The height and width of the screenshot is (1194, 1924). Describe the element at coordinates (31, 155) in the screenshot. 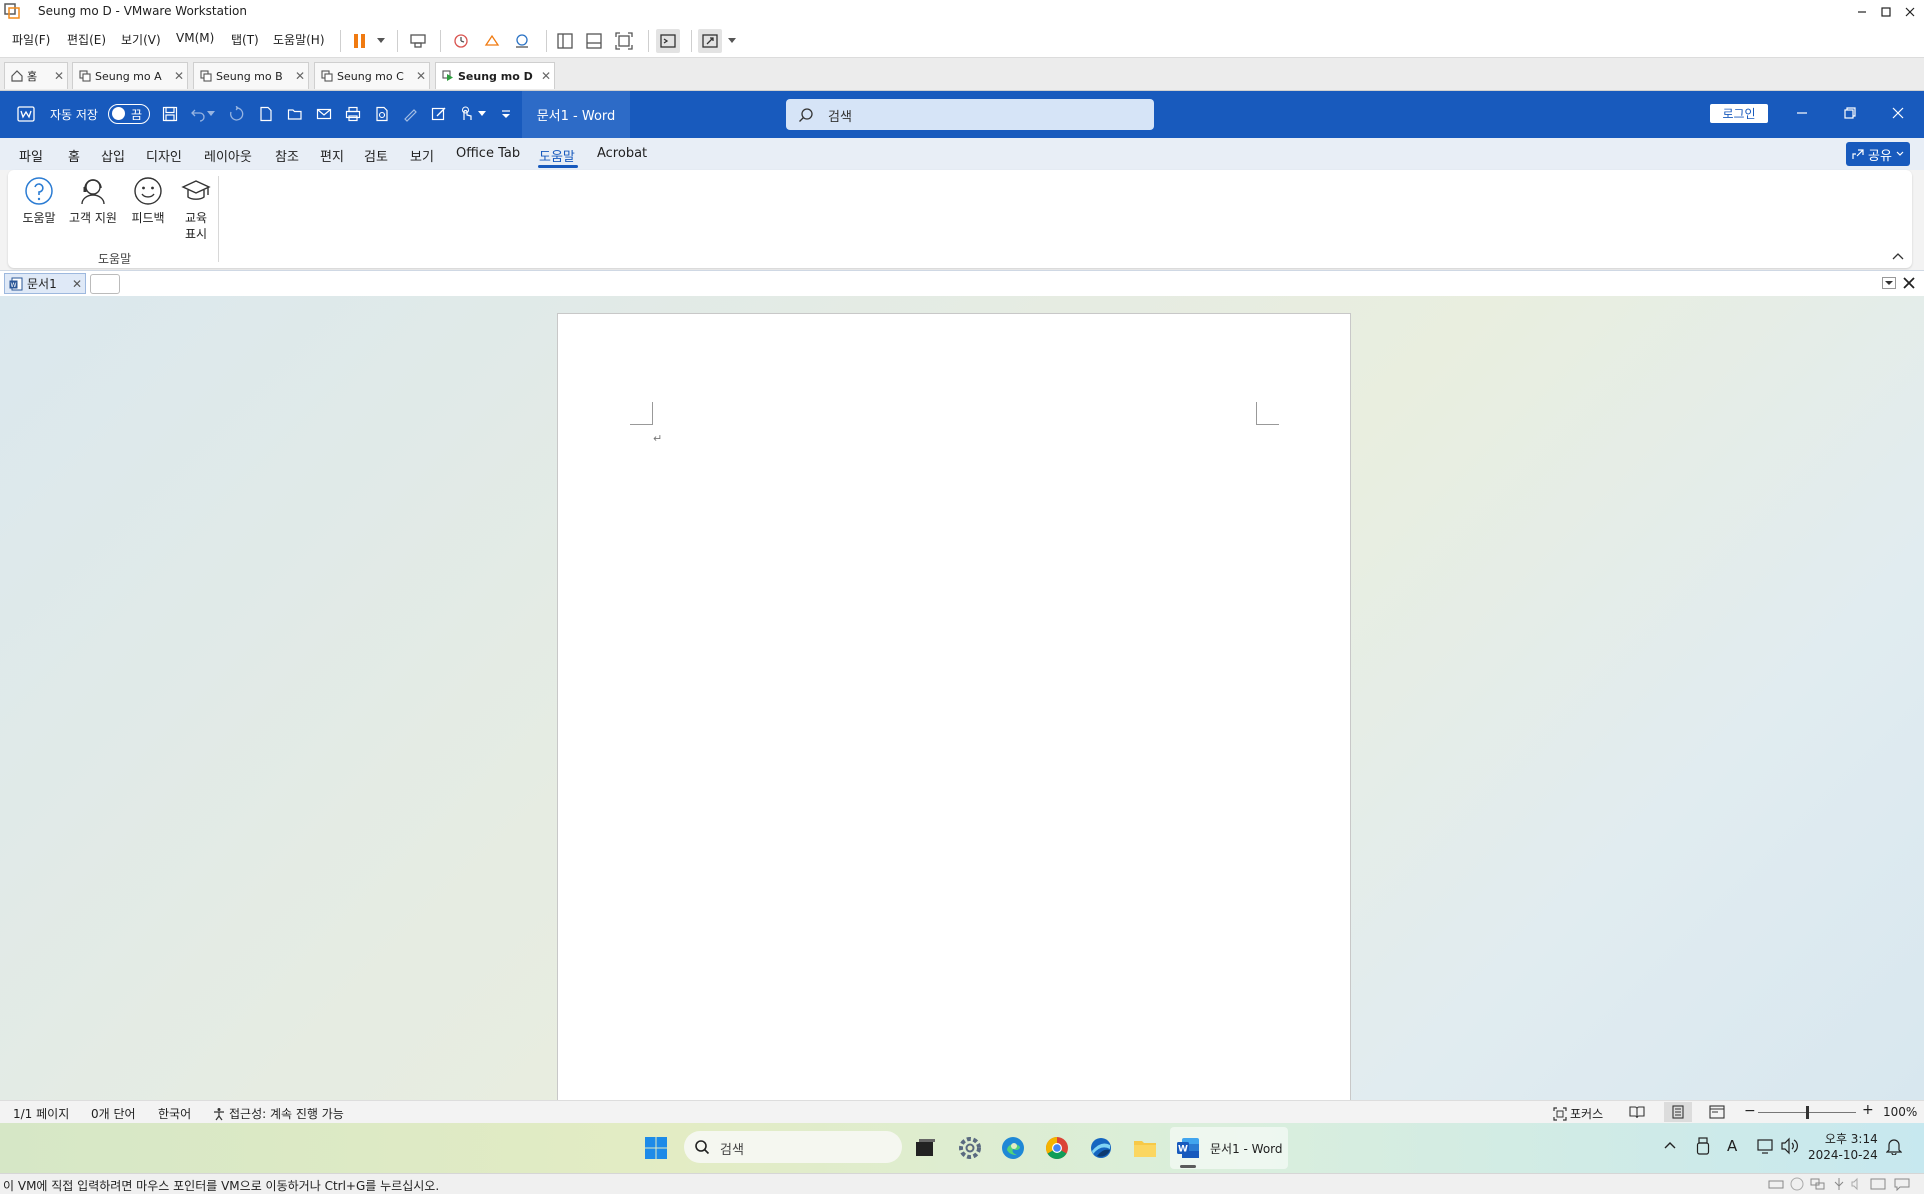

I see `ribbon-tab-file: 파일` at that location.